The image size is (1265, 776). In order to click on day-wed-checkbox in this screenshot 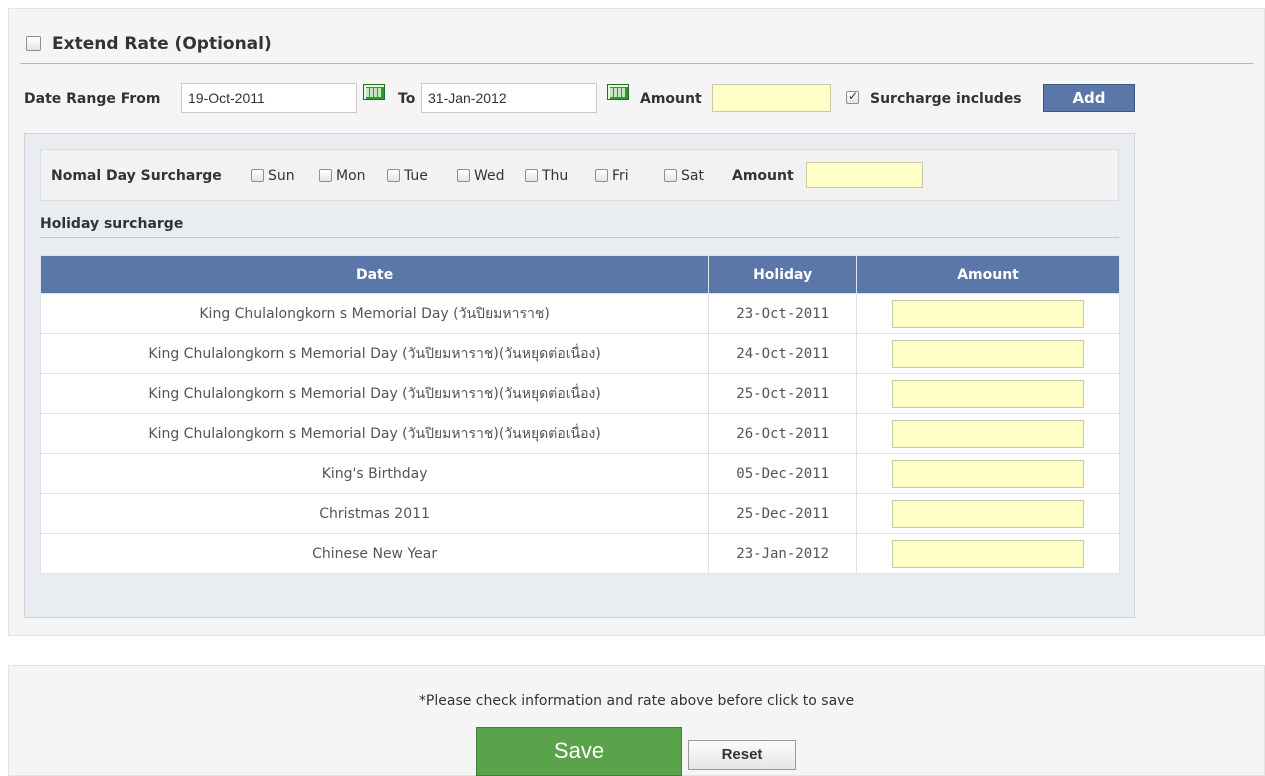, I will do `click(463, 175)`.